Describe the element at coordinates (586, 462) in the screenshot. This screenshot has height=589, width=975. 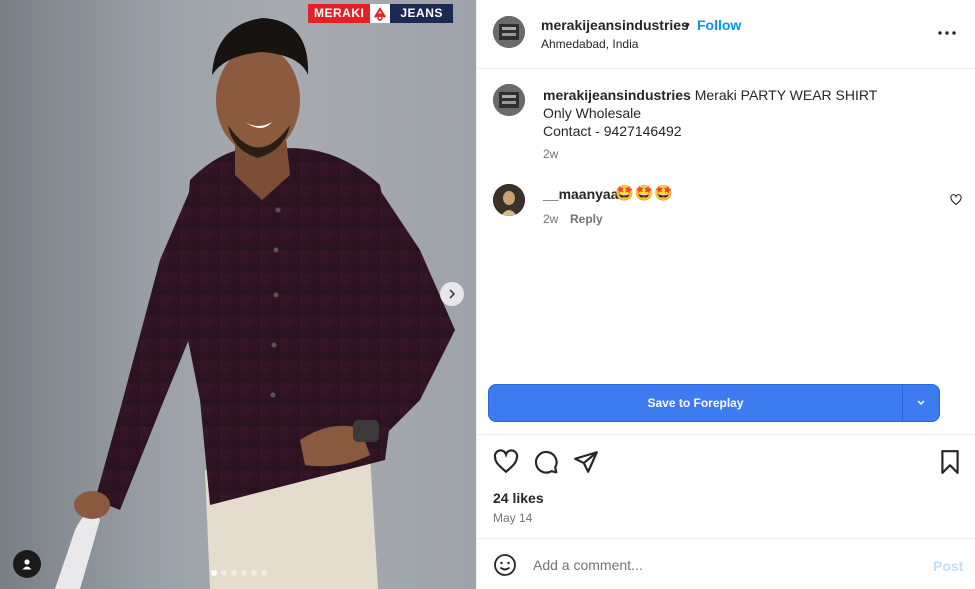
I see `share-paper-plane-icon` at that location.